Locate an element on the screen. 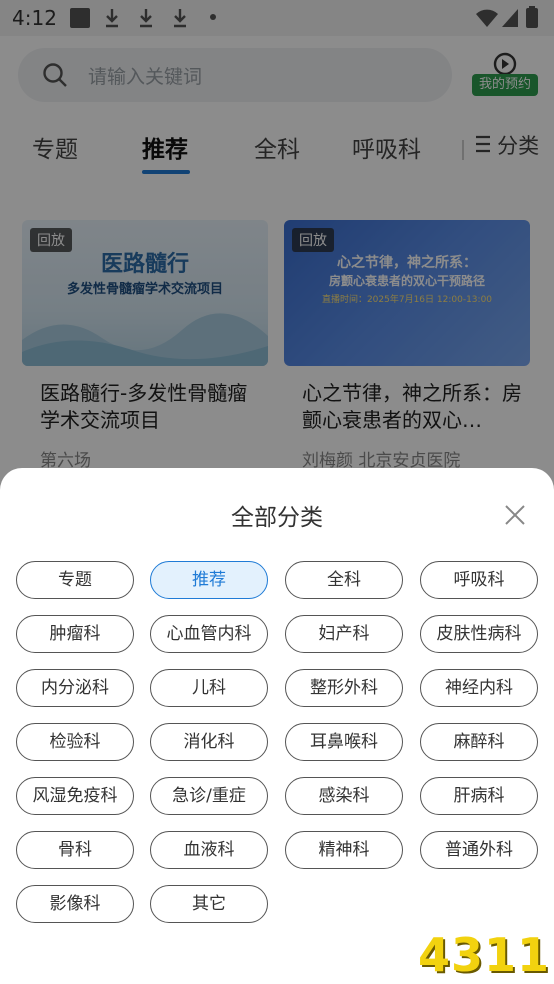 This screenshot has height=984, width=554. close-icon is located at coordinates (515, 515).